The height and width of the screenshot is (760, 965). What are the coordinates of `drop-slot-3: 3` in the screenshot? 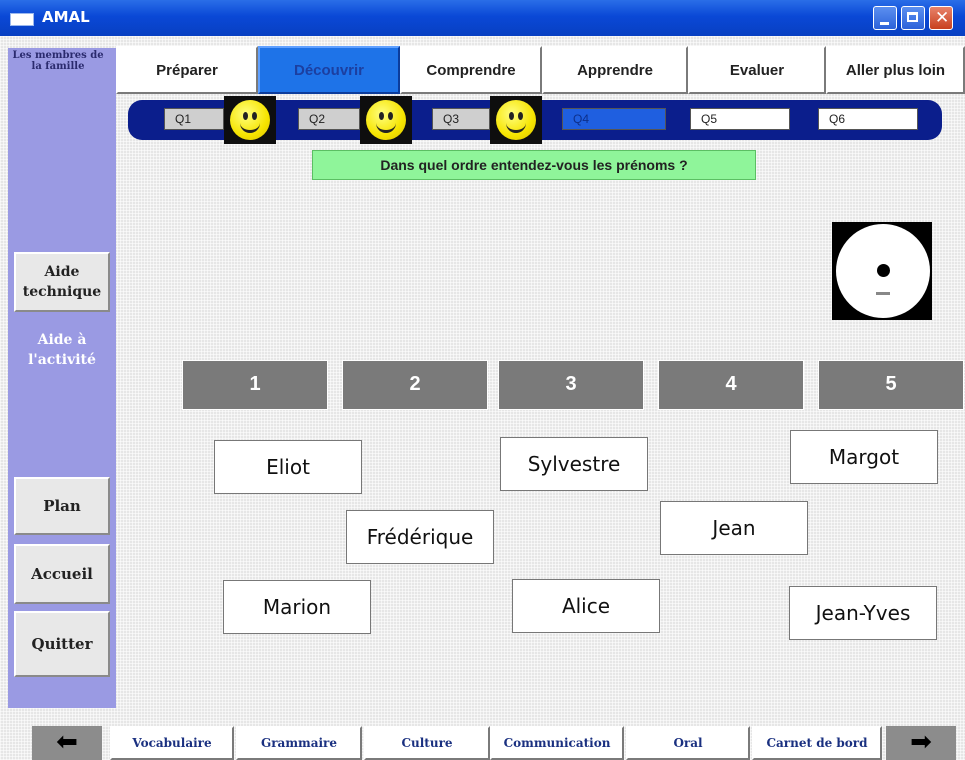 It's located at (571, 385).